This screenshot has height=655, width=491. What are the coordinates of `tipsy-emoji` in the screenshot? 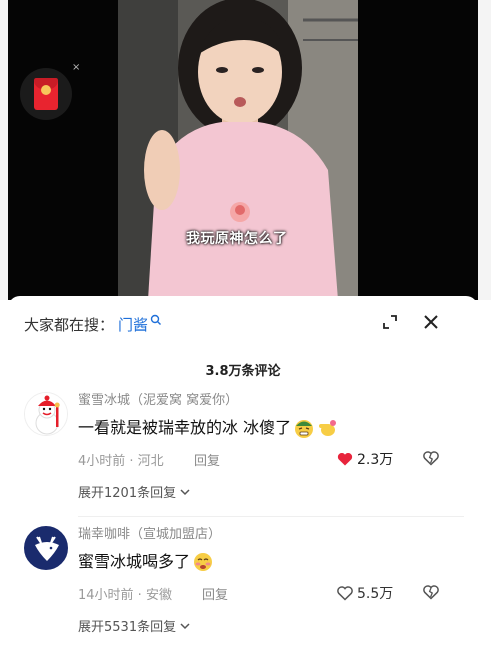 It's located at (203, 562).